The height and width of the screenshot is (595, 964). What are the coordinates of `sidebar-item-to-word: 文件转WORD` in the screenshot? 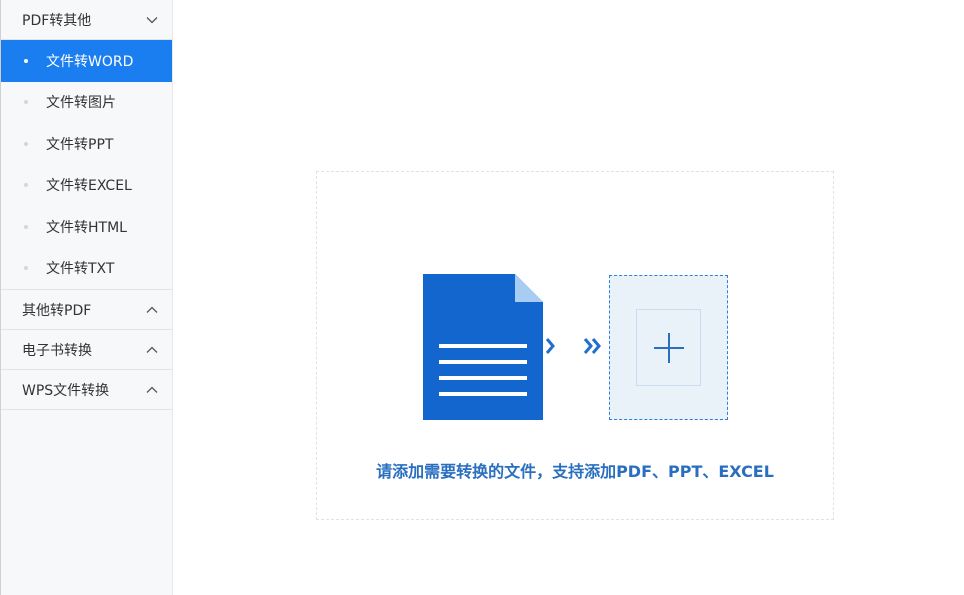 It's located at (86, 61).